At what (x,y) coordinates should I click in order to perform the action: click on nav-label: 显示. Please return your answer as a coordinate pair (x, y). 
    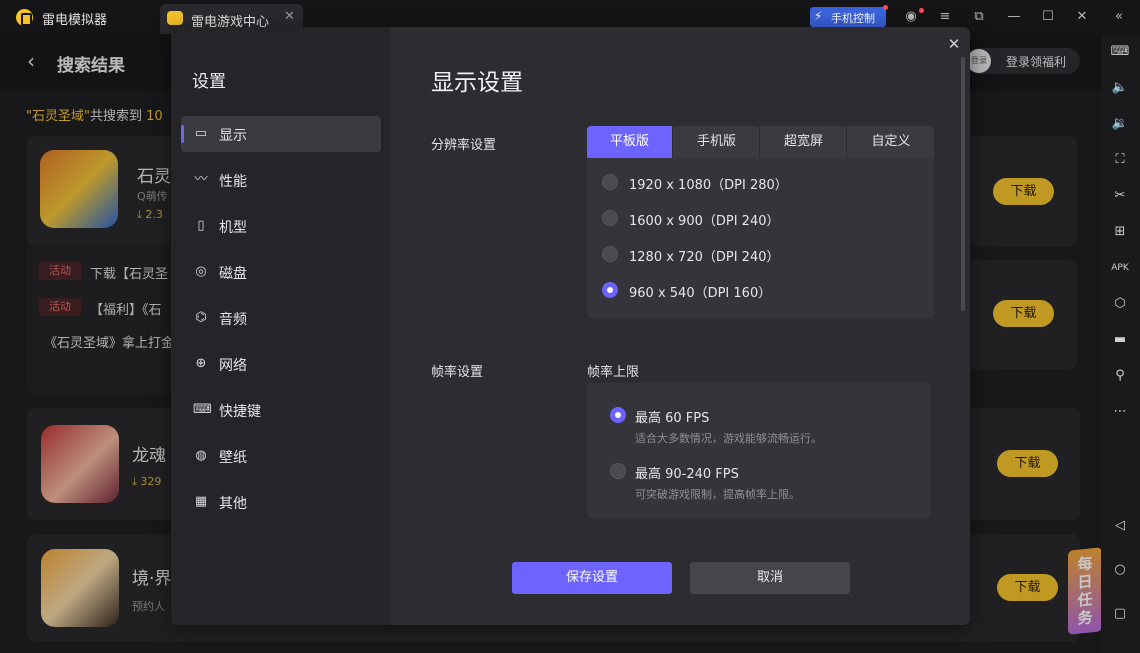
    Looking at the image, I should click on (233, 136).